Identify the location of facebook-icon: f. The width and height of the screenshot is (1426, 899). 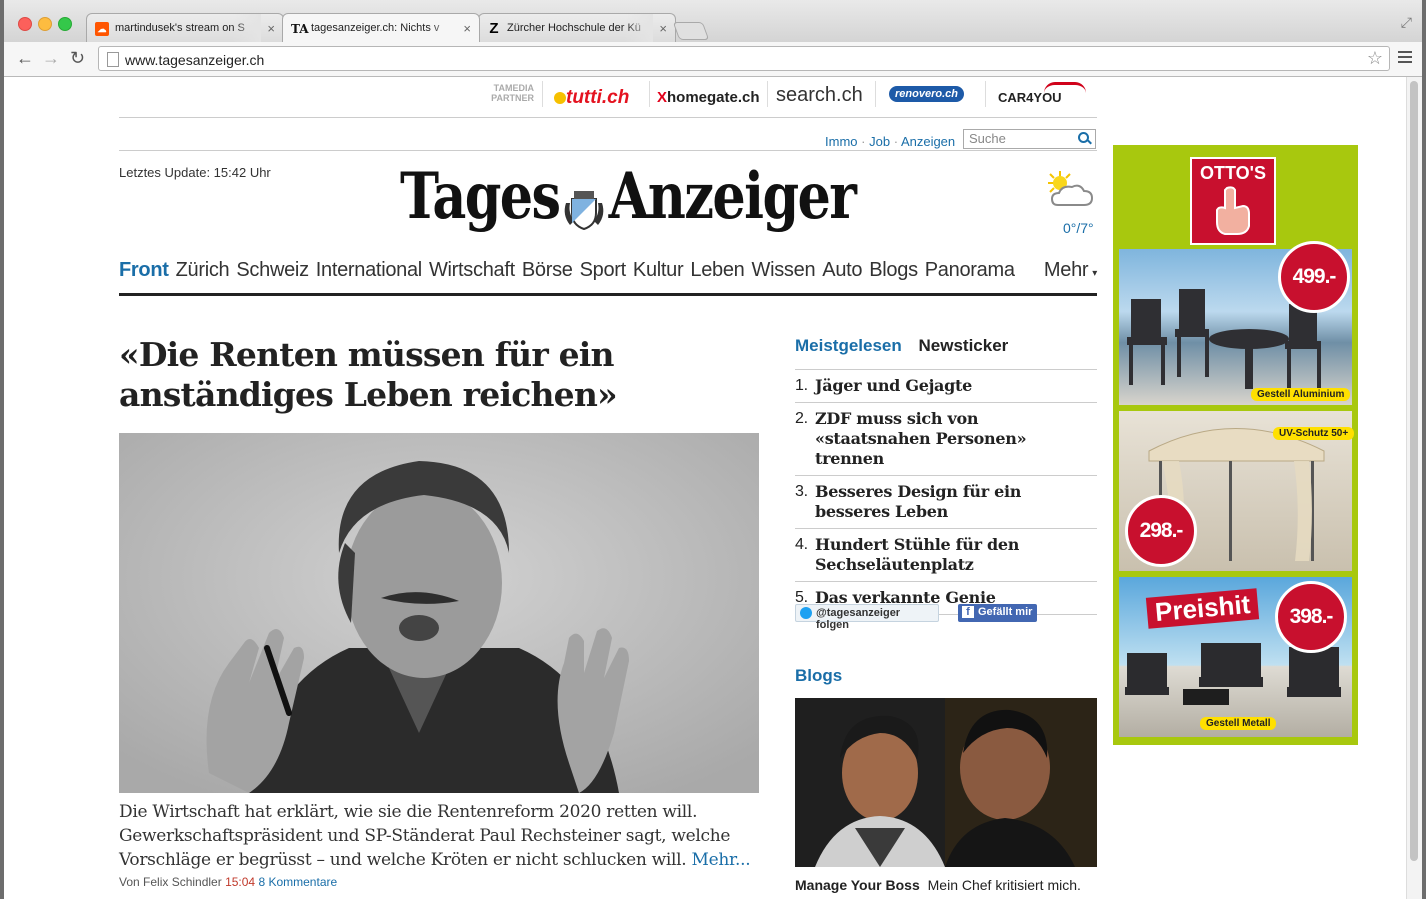
(968, 612).